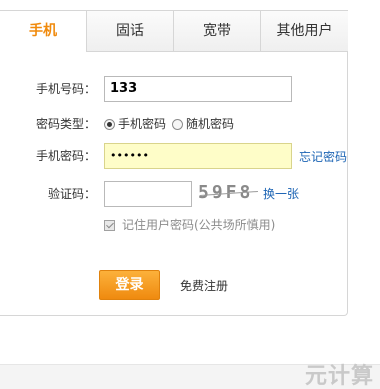  I want to click on remember-password-label: 记住用户密码(公共场所慎用), so click(198, 225).